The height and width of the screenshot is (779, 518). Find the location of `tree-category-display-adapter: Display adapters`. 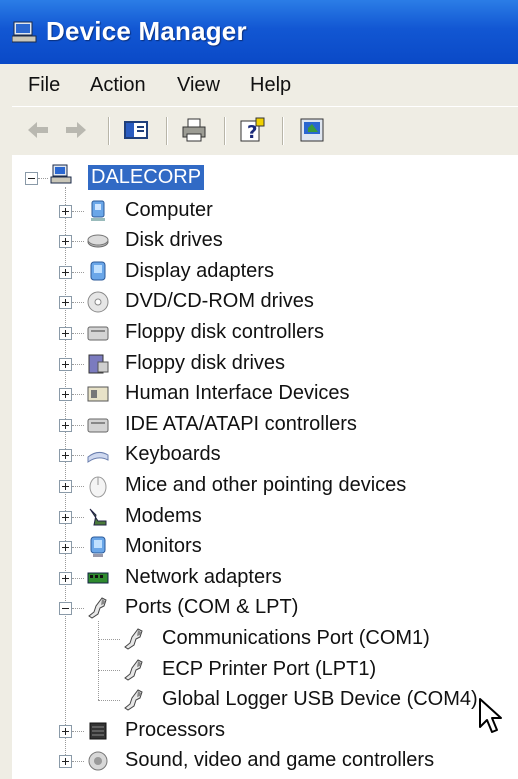

tree-category-display-adapter: Display adapters is located at coordinates (265, 272).